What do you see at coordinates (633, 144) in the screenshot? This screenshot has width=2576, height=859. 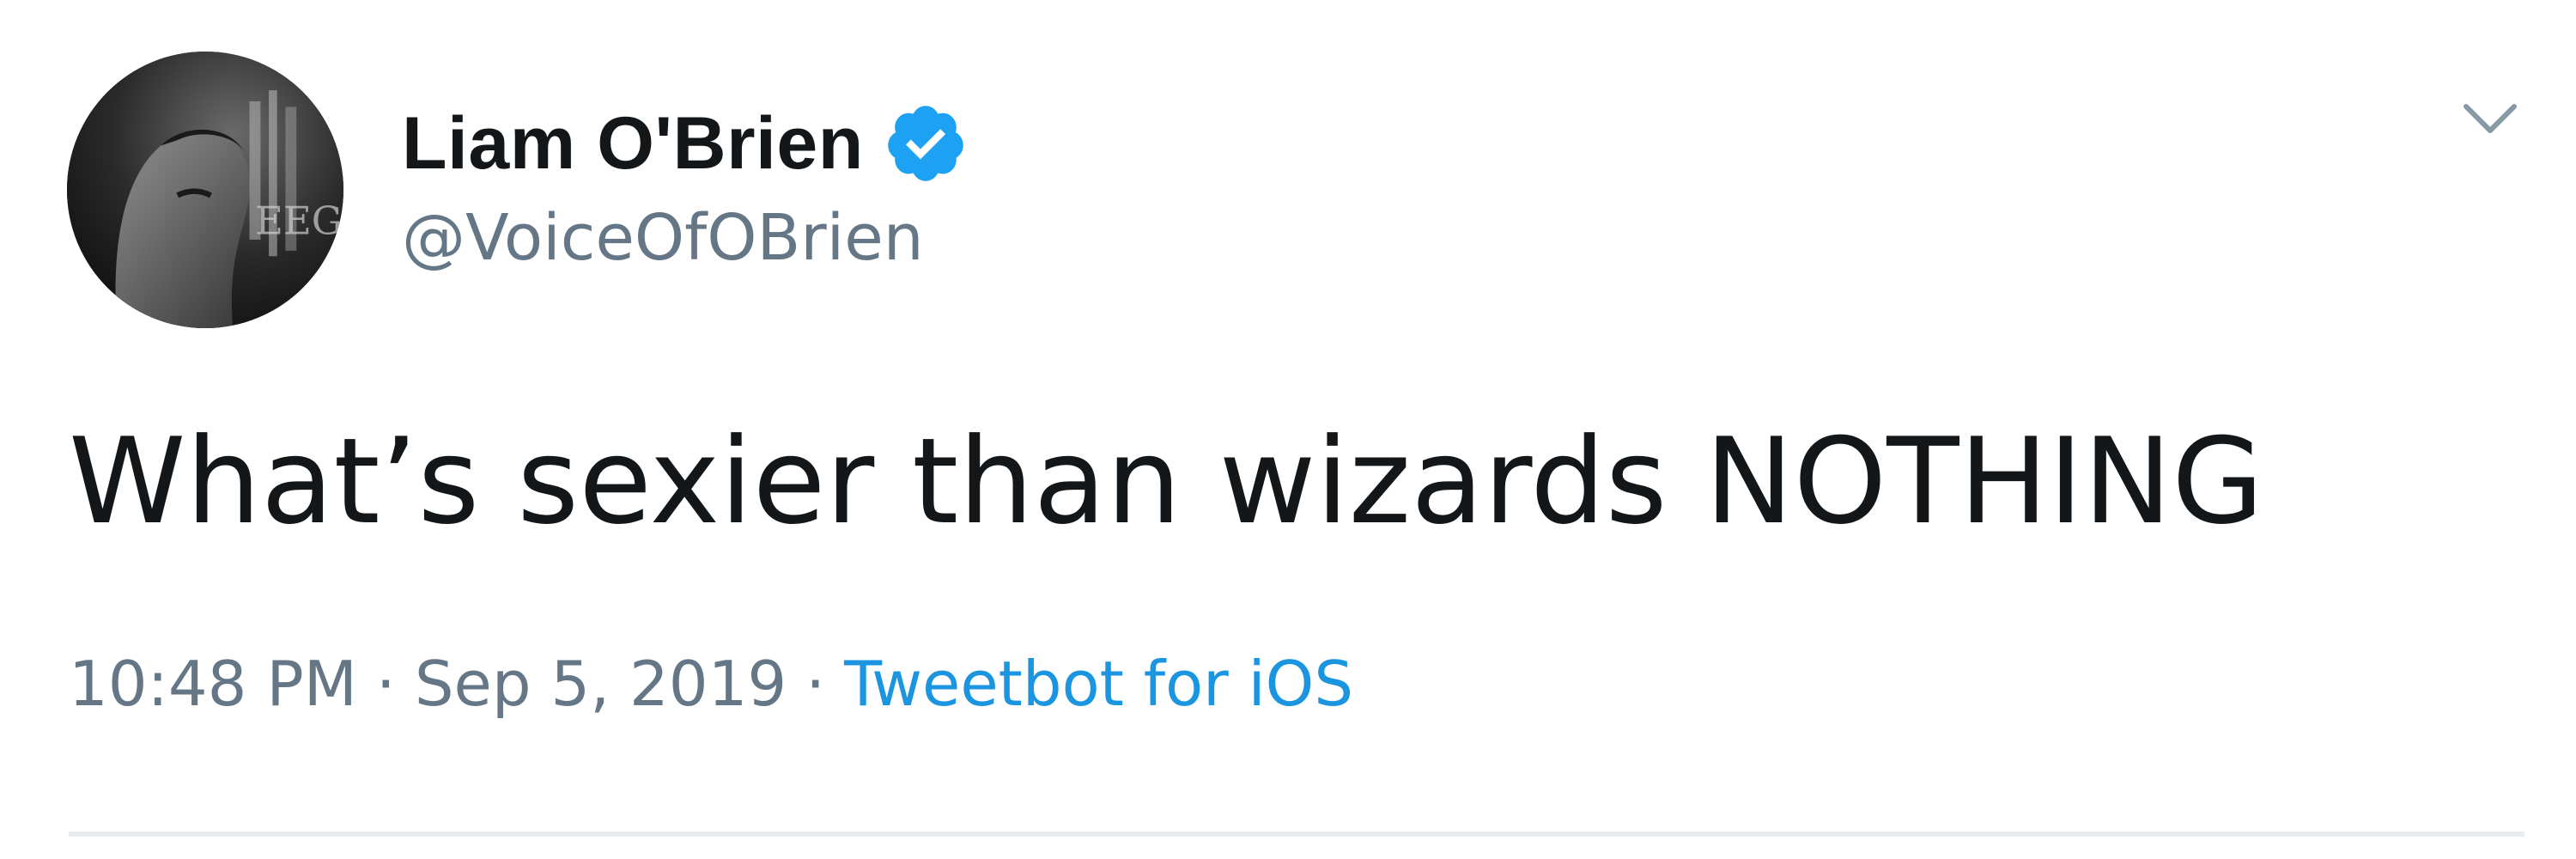 I see `author-display-name: Liam O'Brien` at bounding box center [633, 144].